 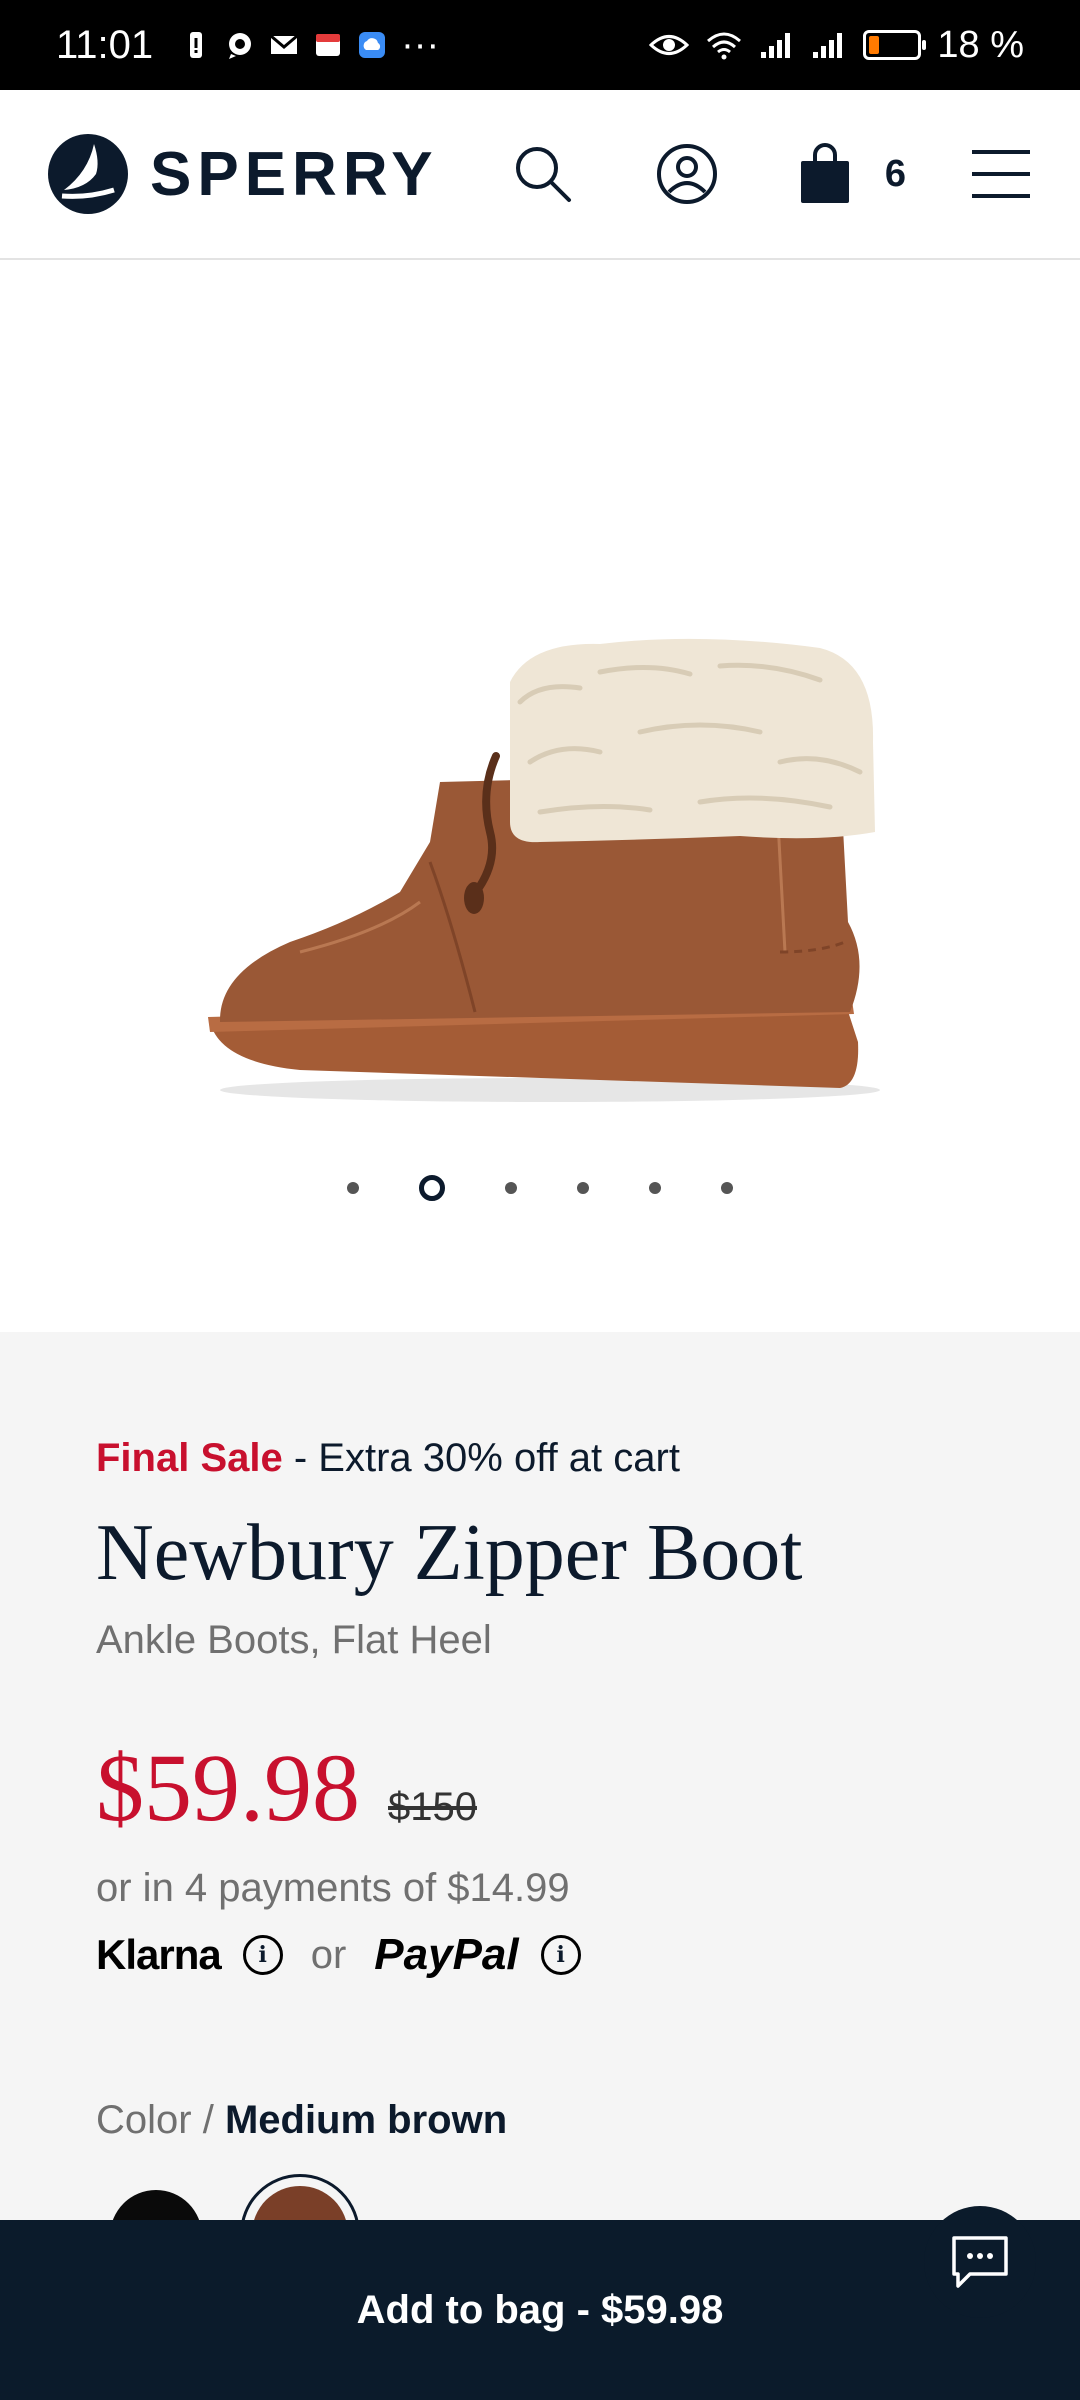 I want to click on sale-message: Final Sale - Extra 30% off at cart, so click(x=388, y=1458).